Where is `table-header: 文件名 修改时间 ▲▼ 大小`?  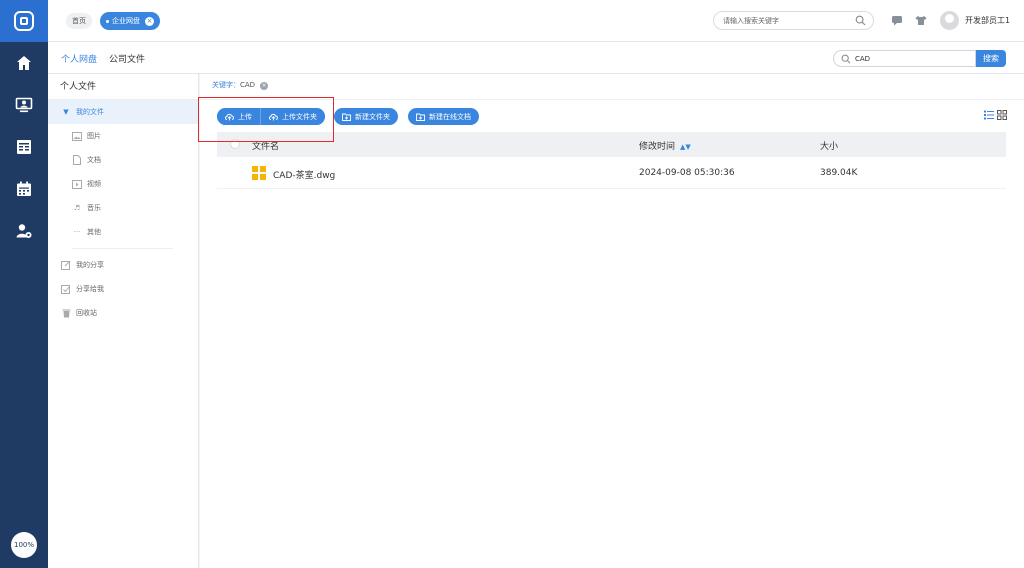
table-header: 文件名 修改时间 ▲▼ 大小 is located at coordinates (611, 144).